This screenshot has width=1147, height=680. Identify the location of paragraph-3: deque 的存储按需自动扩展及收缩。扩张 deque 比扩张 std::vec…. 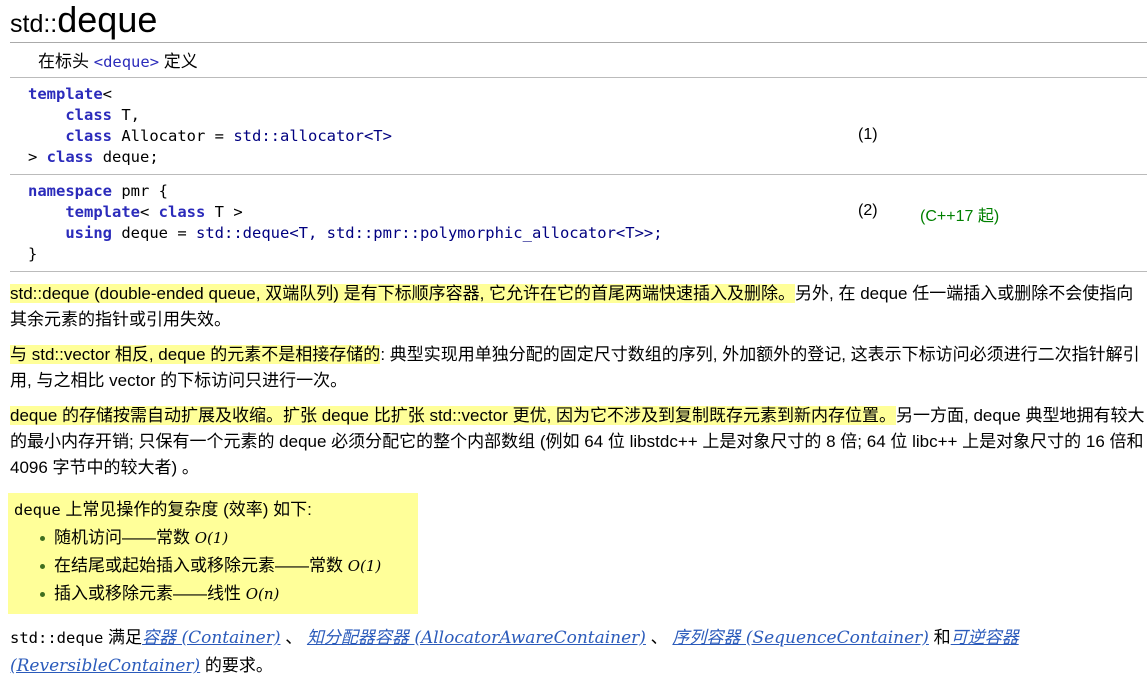
(577, 442).